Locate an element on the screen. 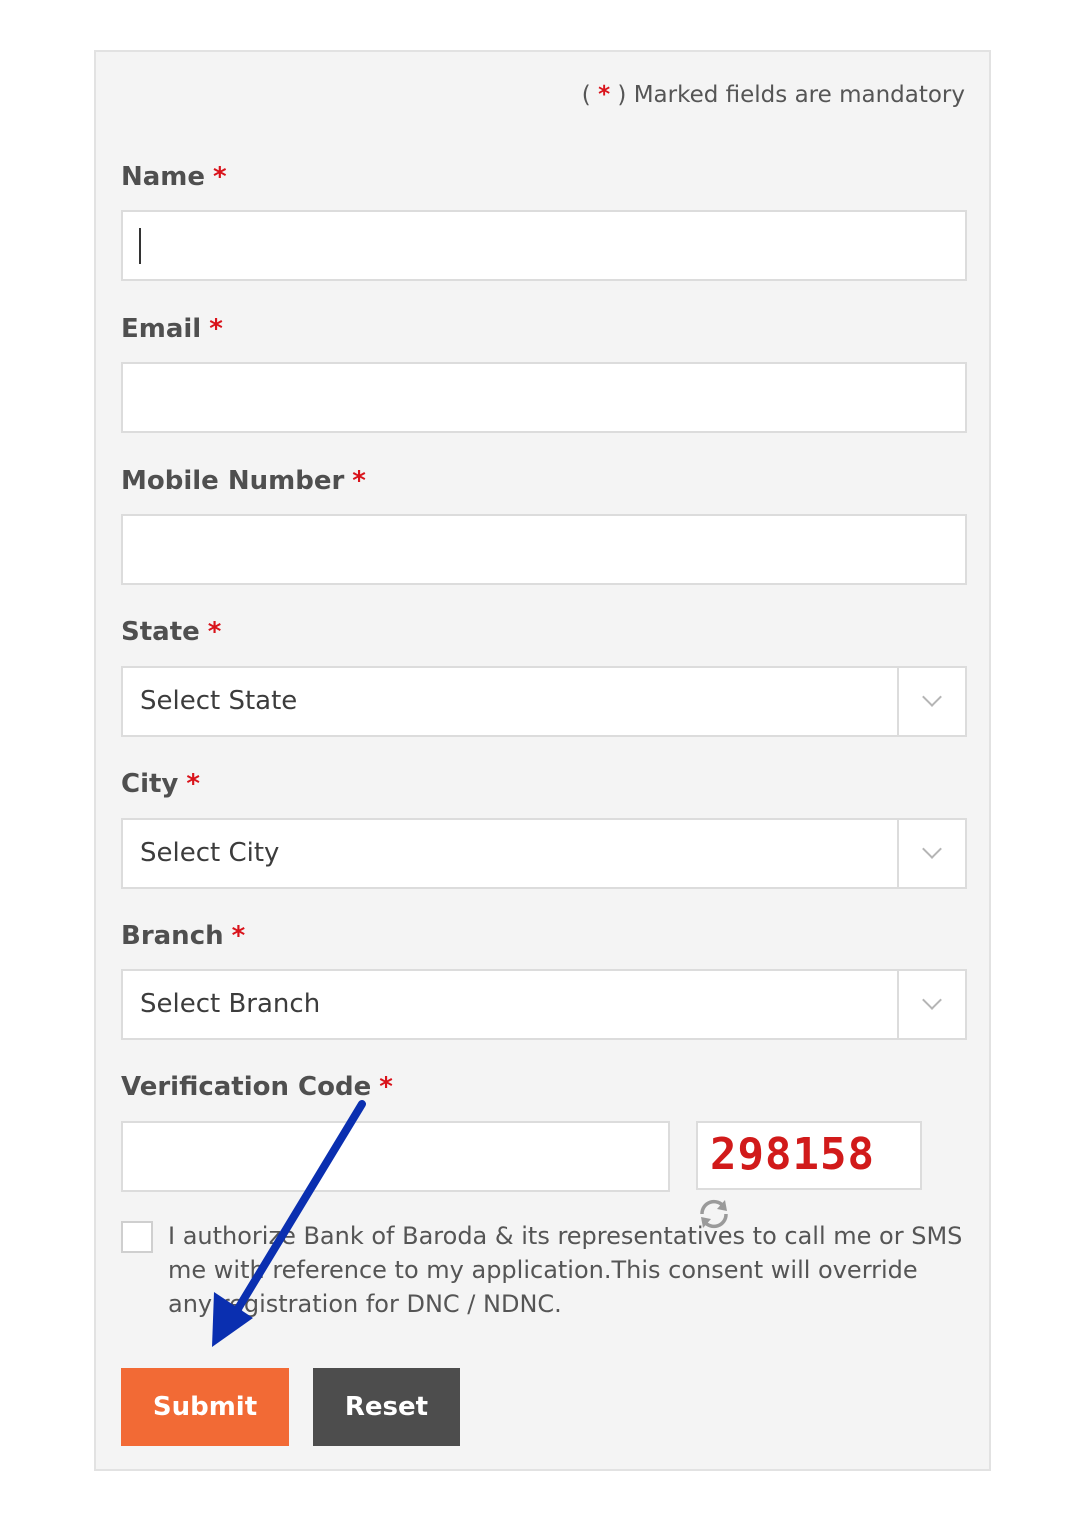 Image resolution: width=1080 pixels, height=1516 pixels. captcha-code: 298158 is located at coordinates (792, 1154).